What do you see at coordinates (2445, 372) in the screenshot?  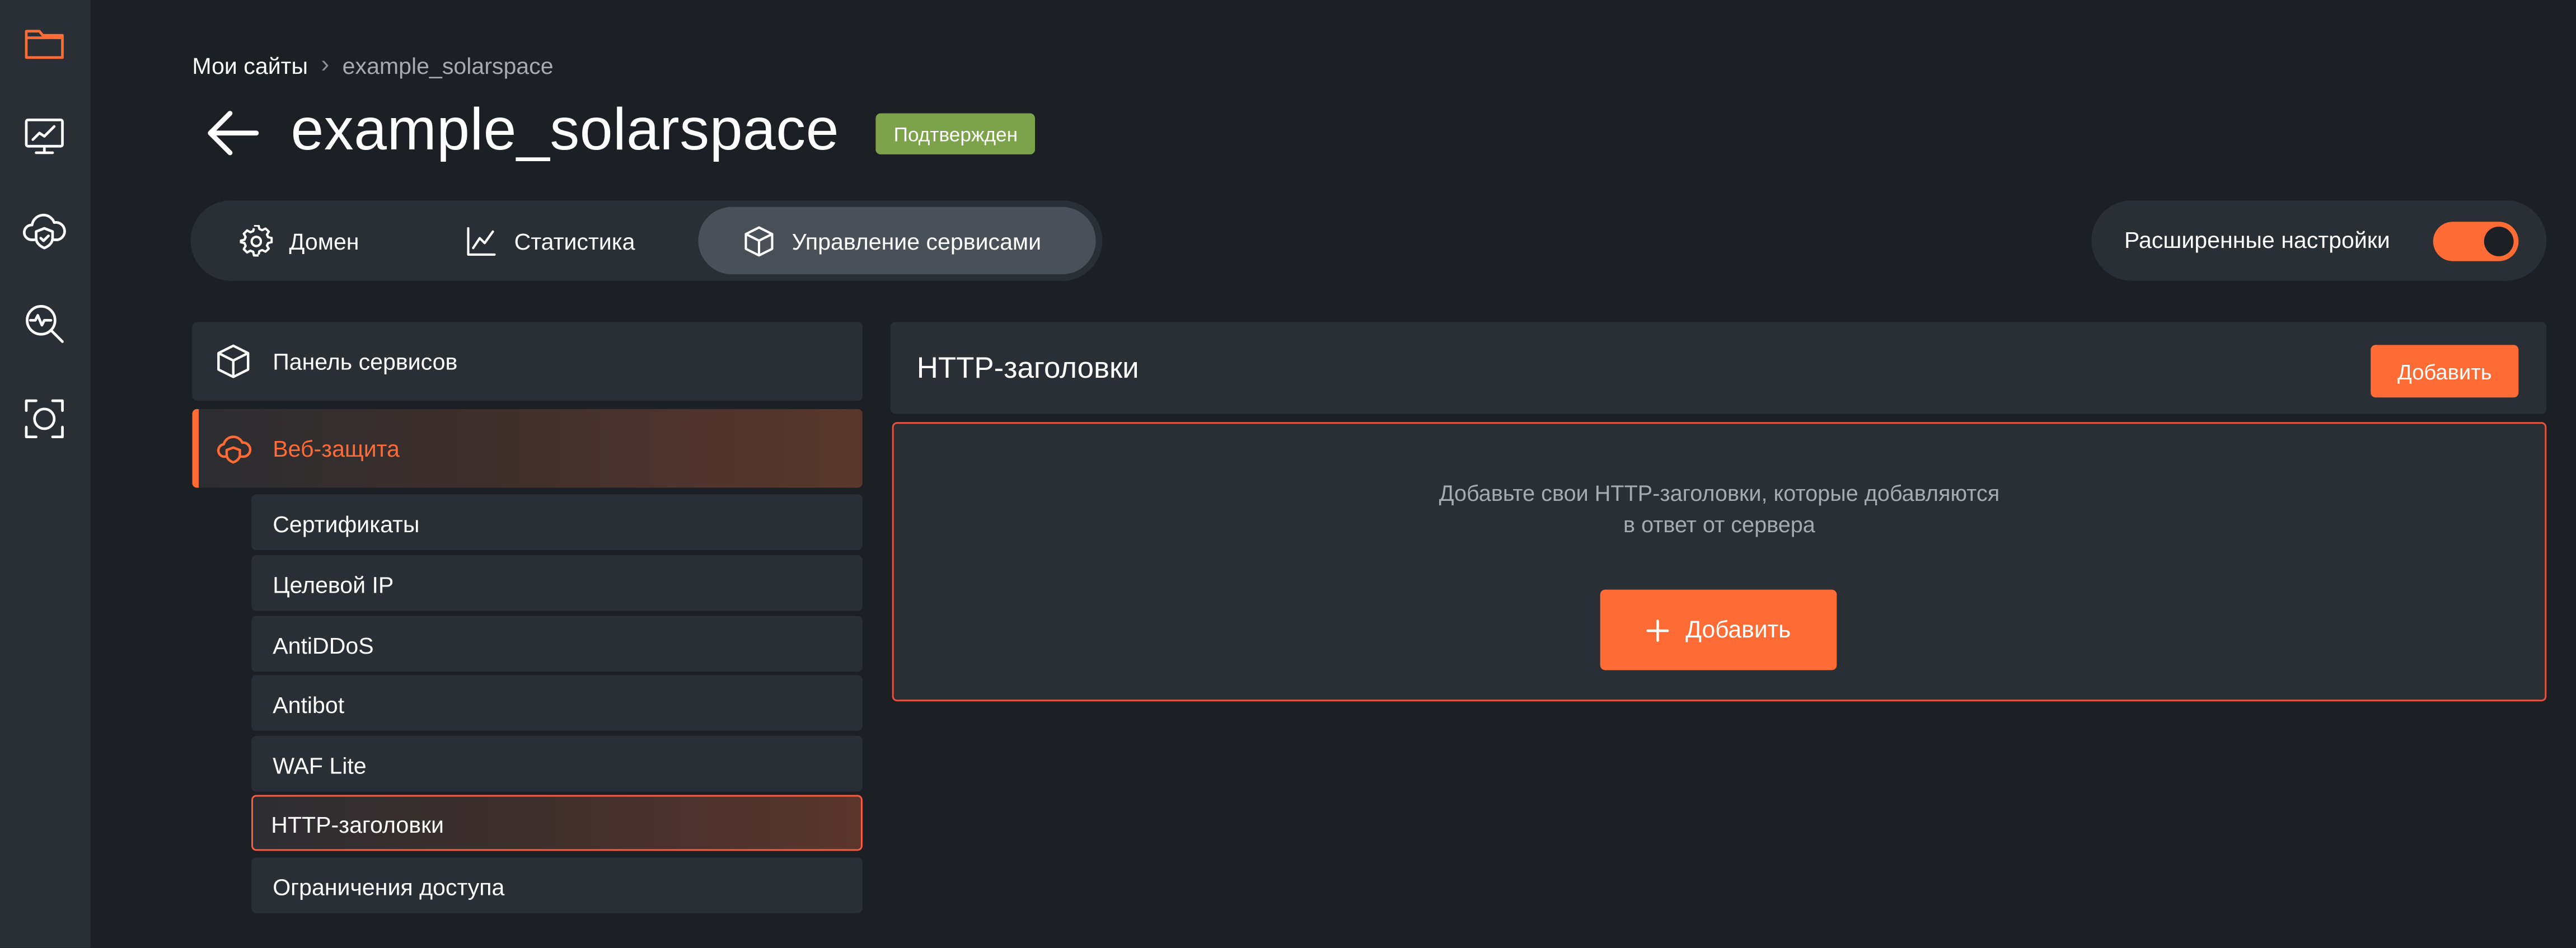 I see `add-header-button: Добавить` at bounding box center [2445, 372].